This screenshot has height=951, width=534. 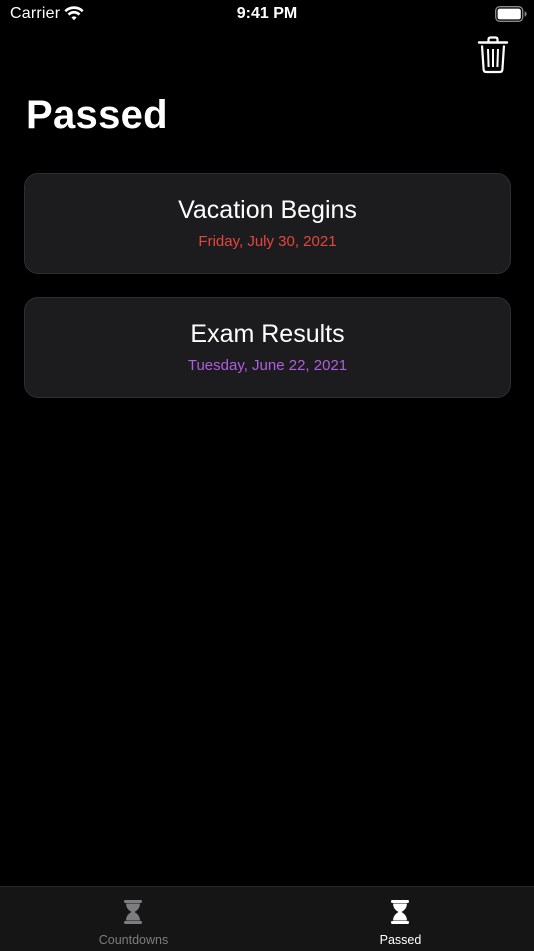 I want to click on event-title: Exam Results, so click(x=267, y=334).